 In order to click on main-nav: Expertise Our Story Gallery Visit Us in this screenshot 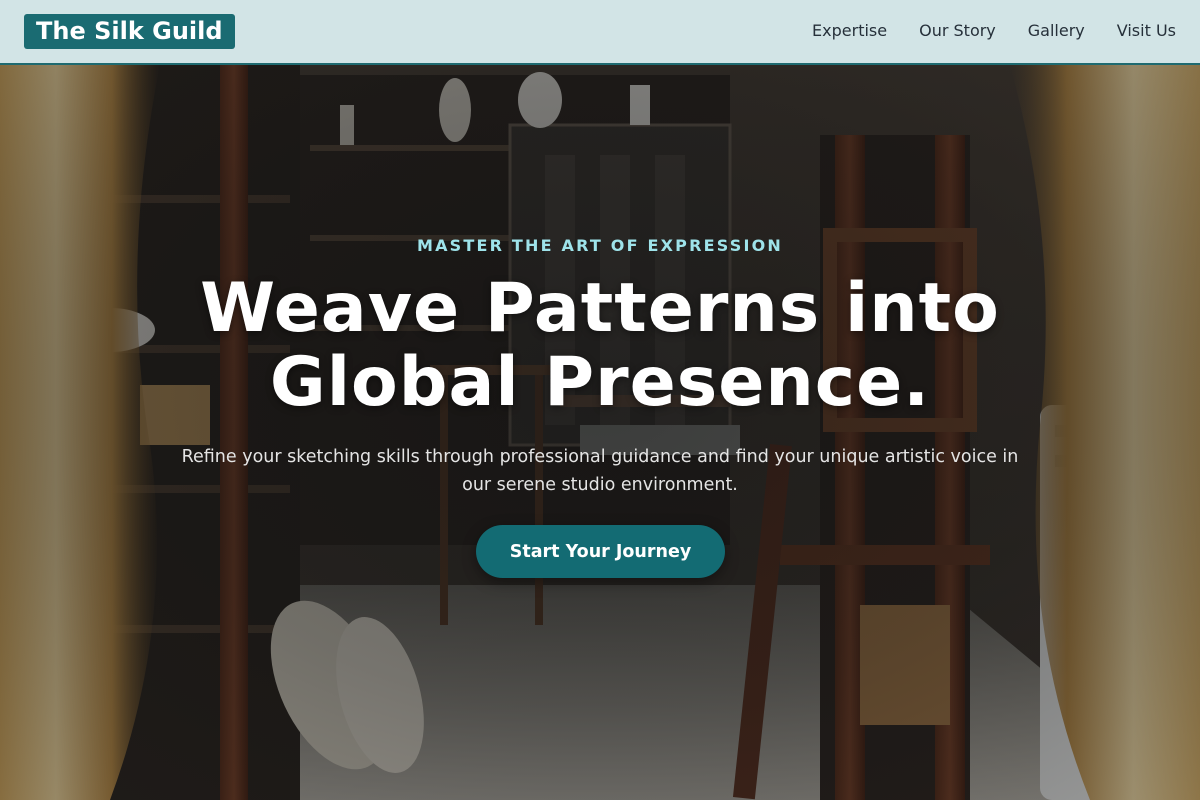, I will do `click(994, 31)`.